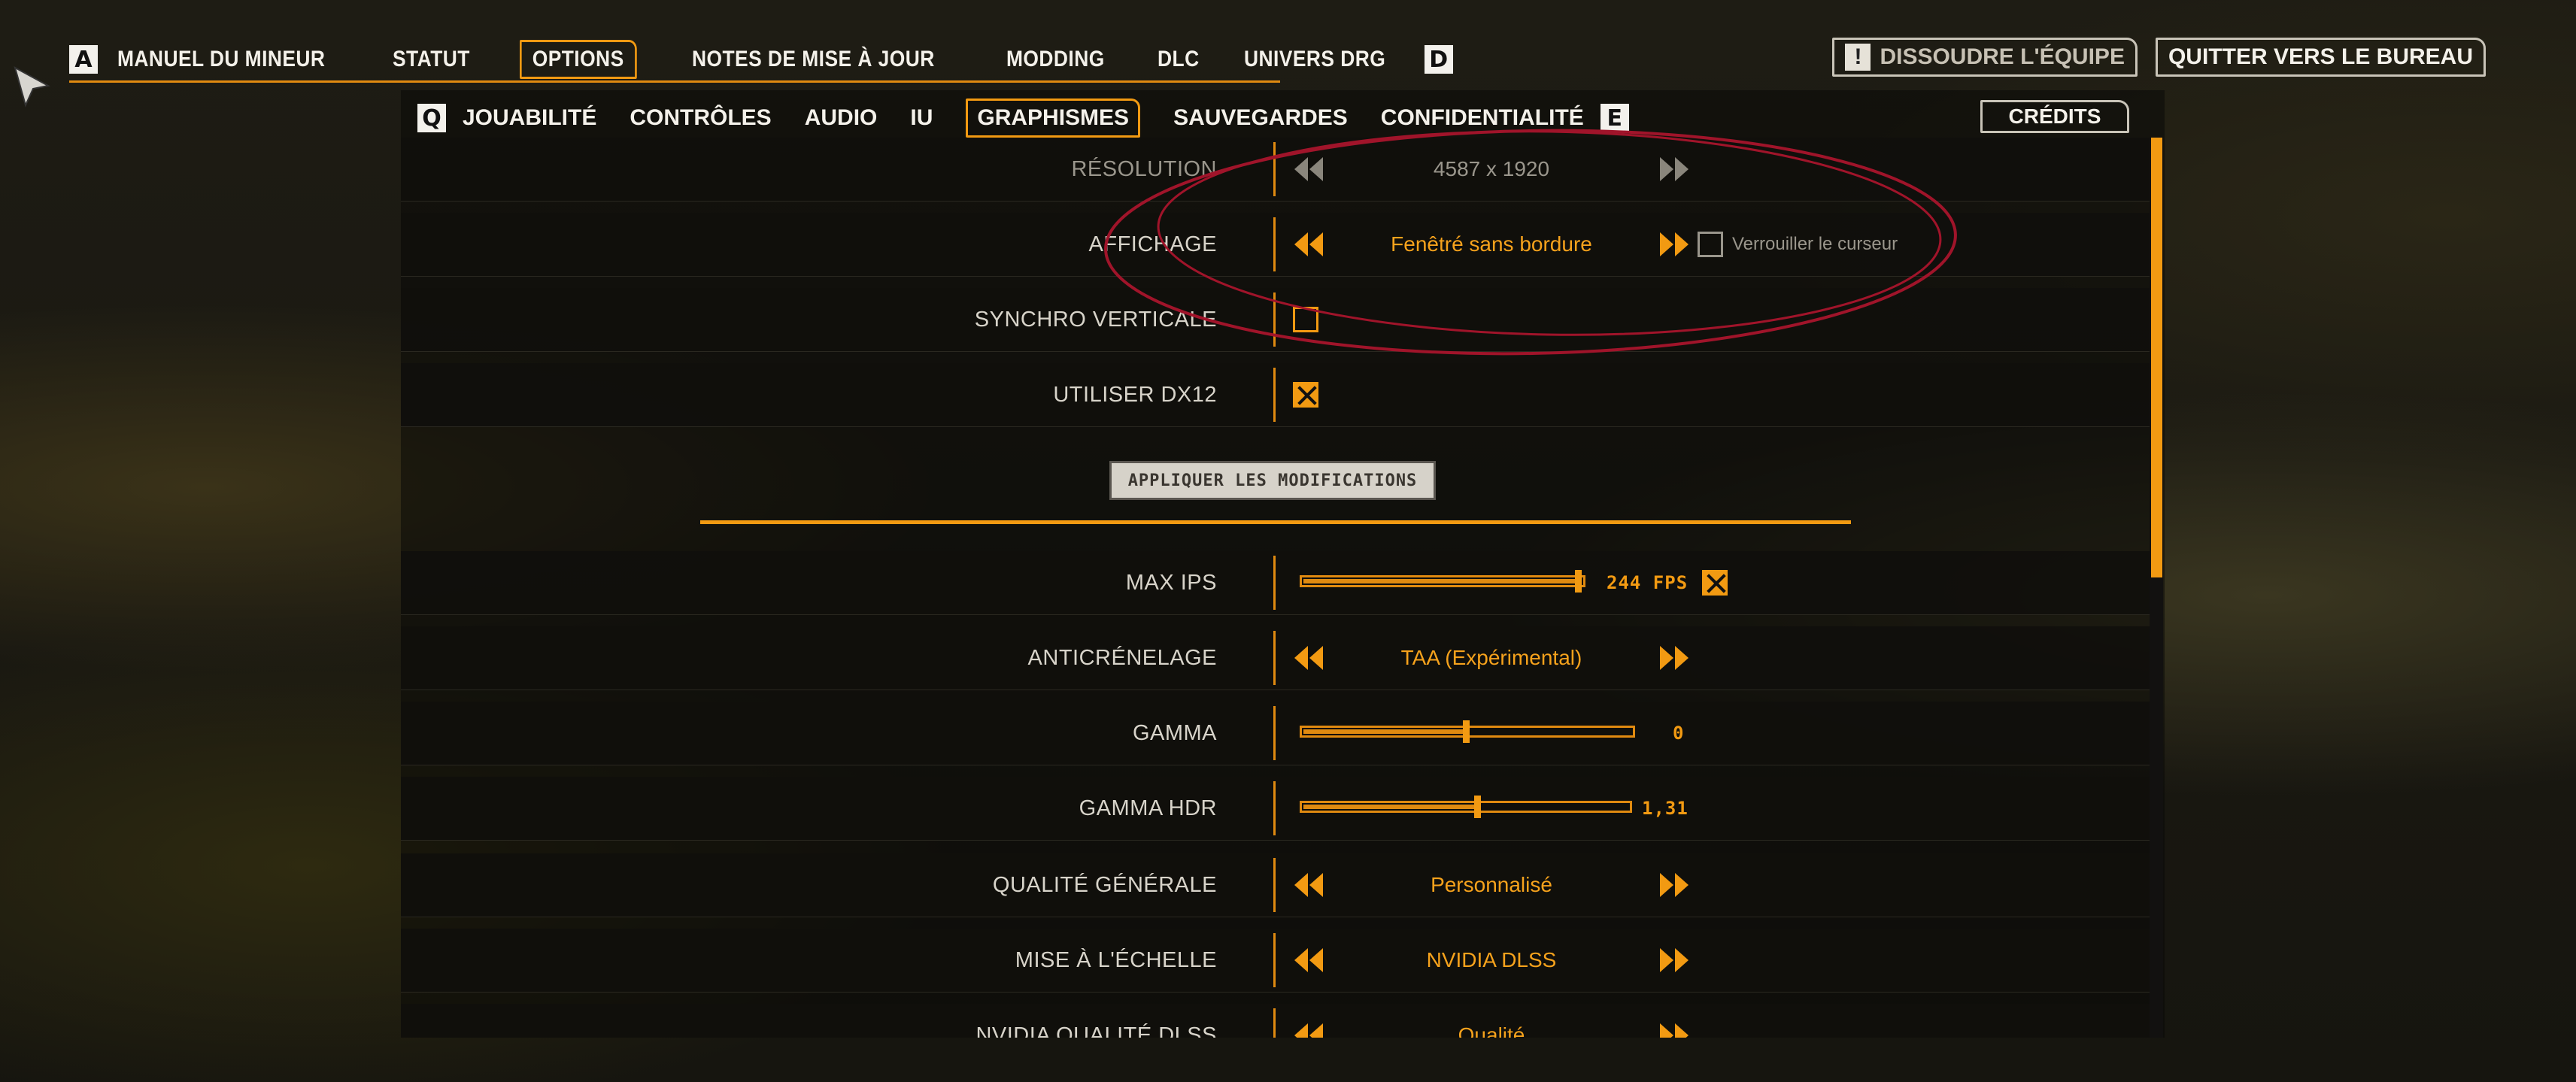 The width and height of the screenshot is (2576, 1082). Describe the element at coordinates (1648, 582) in the screenshot. I see `setting-value: 244 FPS` at that location.